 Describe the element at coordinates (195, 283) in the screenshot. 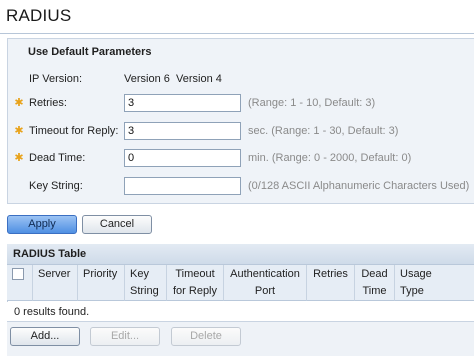

I see `column-timeout: Timeout for Reply` at that location.